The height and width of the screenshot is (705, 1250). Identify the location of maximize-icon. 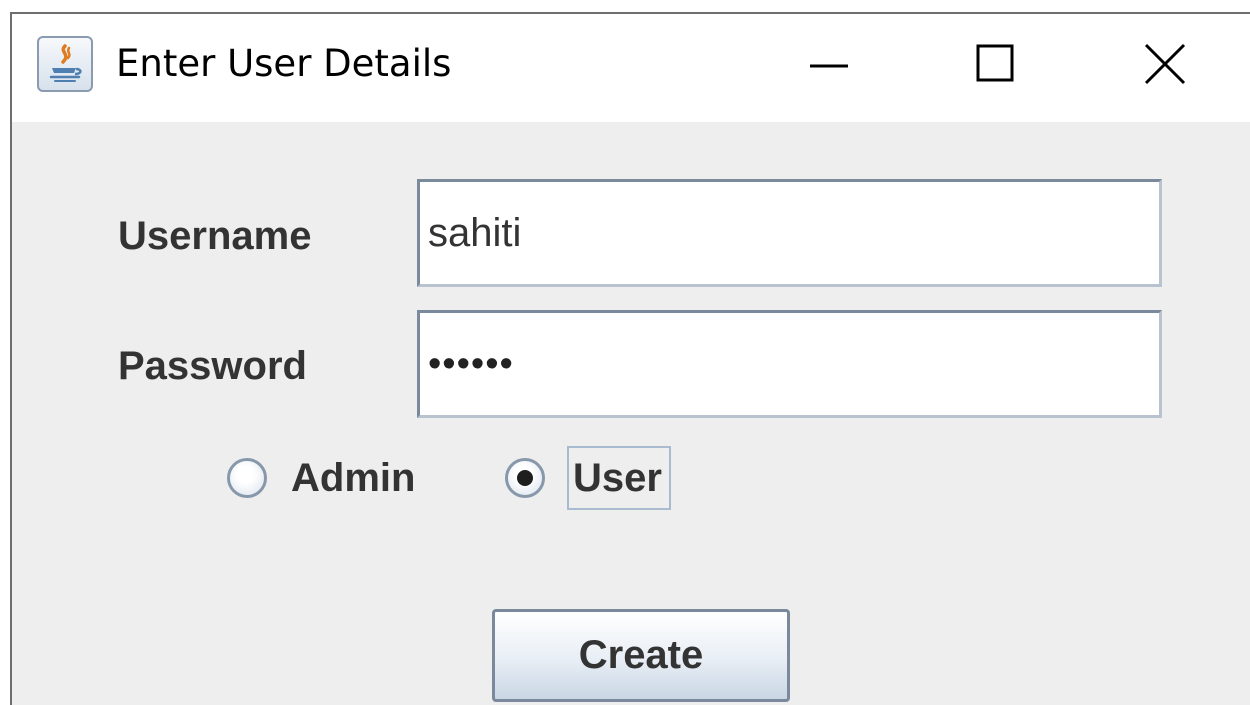
(995, 63).